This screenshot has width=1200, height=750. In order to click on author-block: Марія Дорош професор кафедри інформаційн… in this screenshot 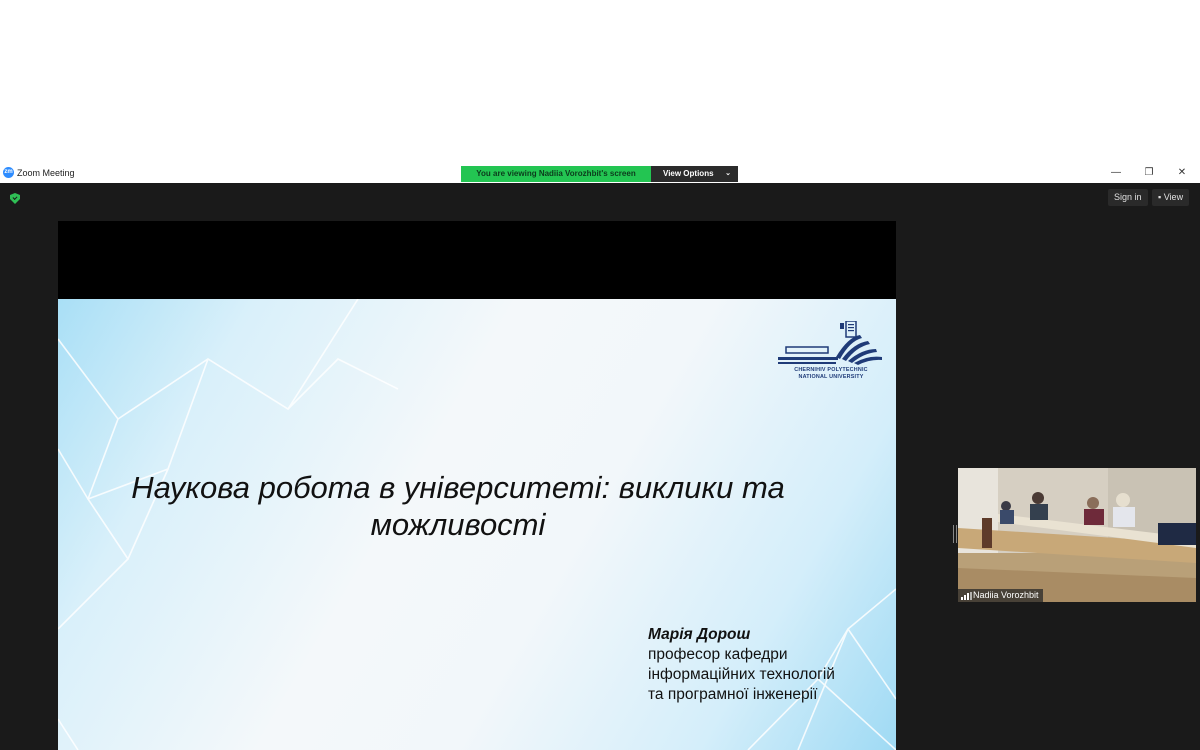, I will do `click(768, 665)`.